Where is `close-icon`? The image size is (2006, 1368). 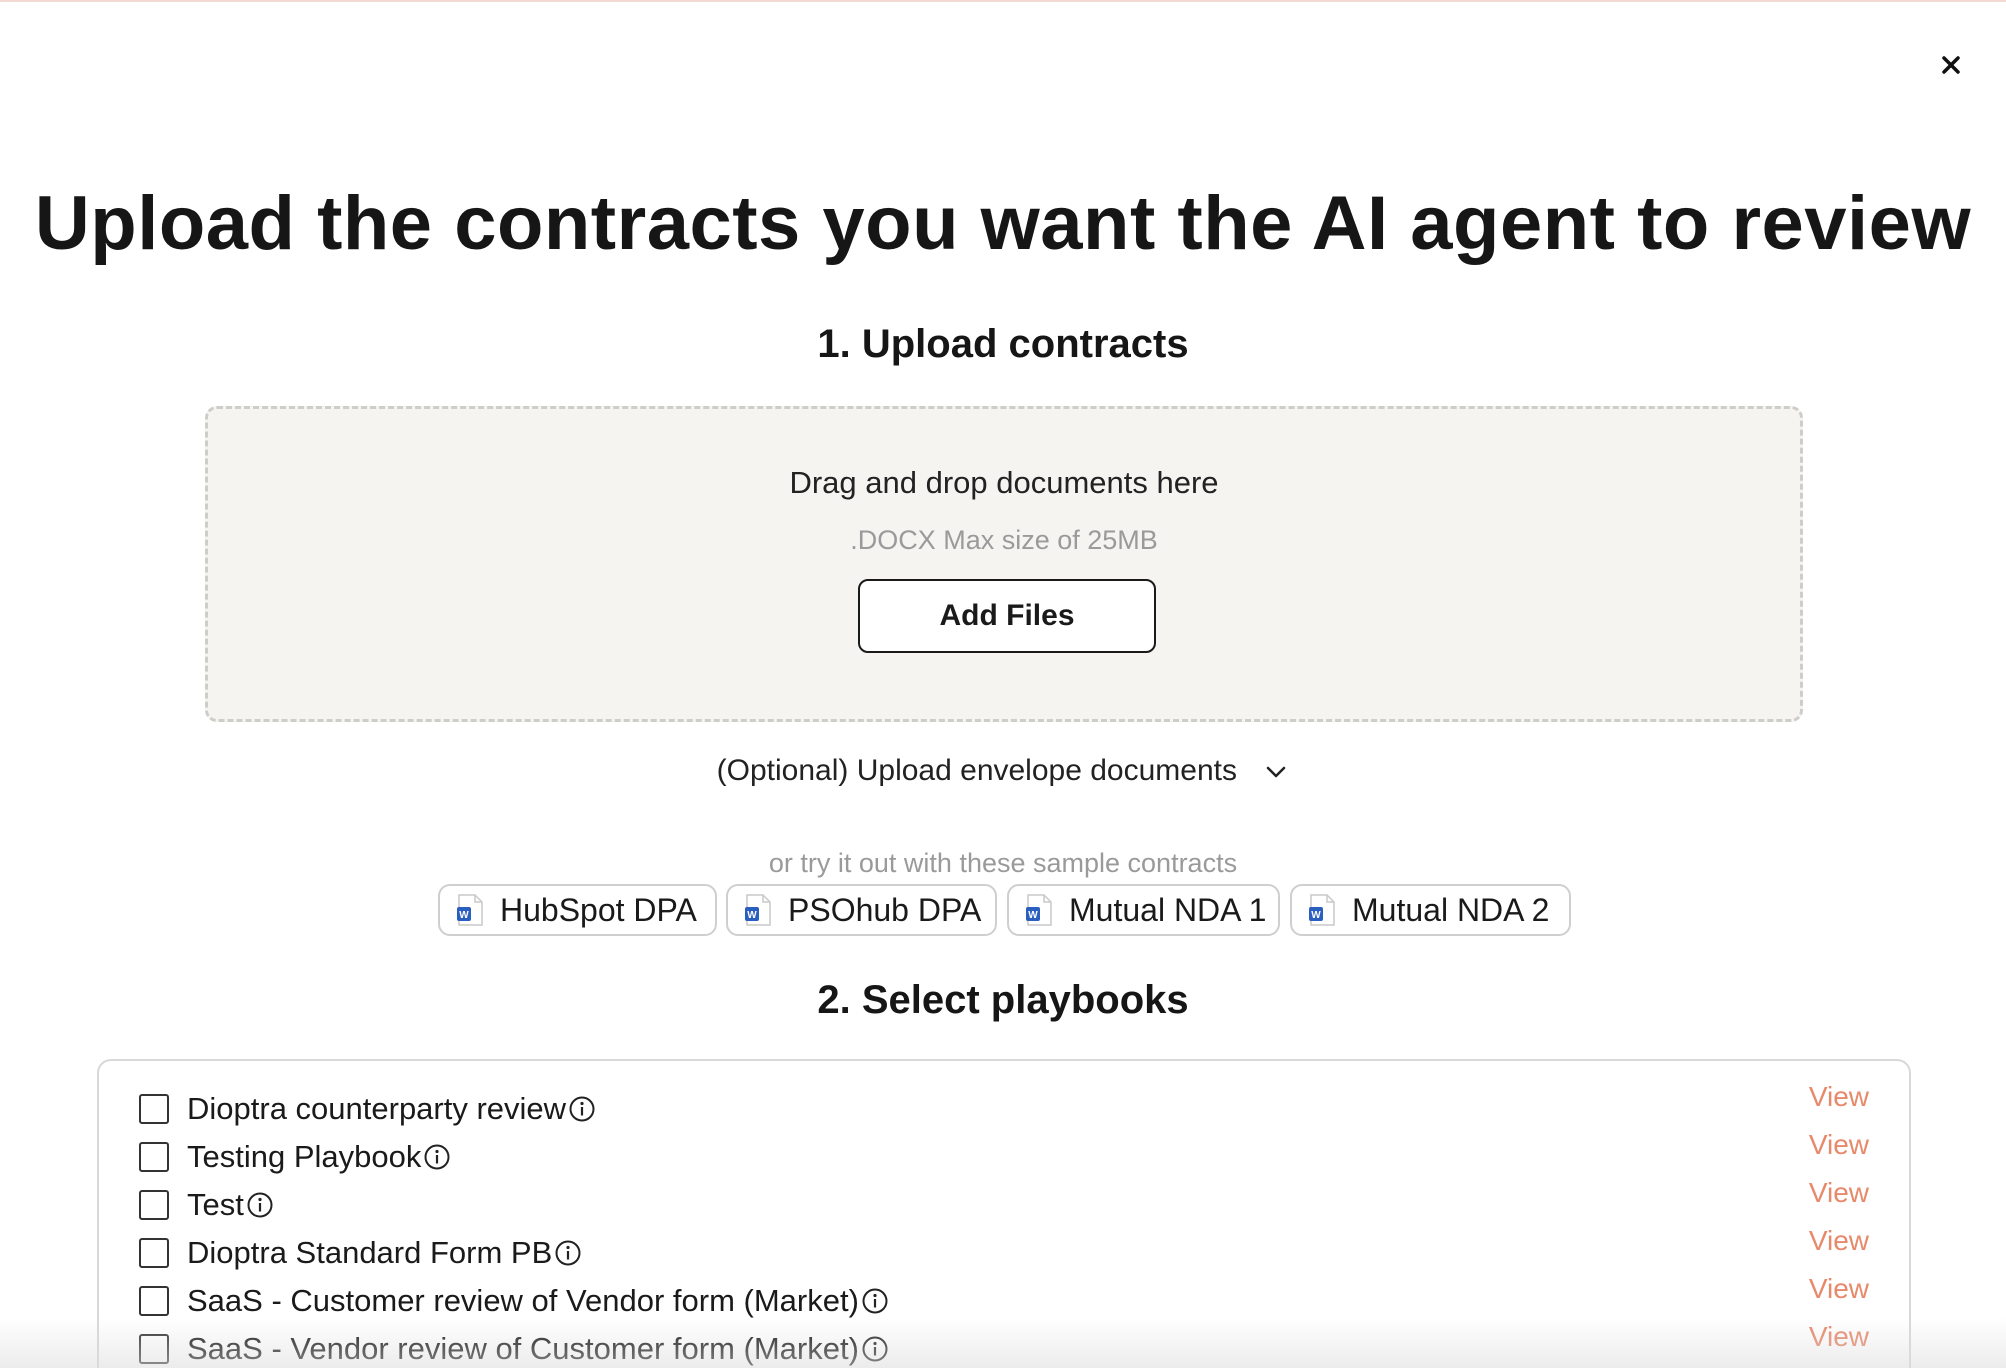
close-icon is located at coordinates (1951, 65).